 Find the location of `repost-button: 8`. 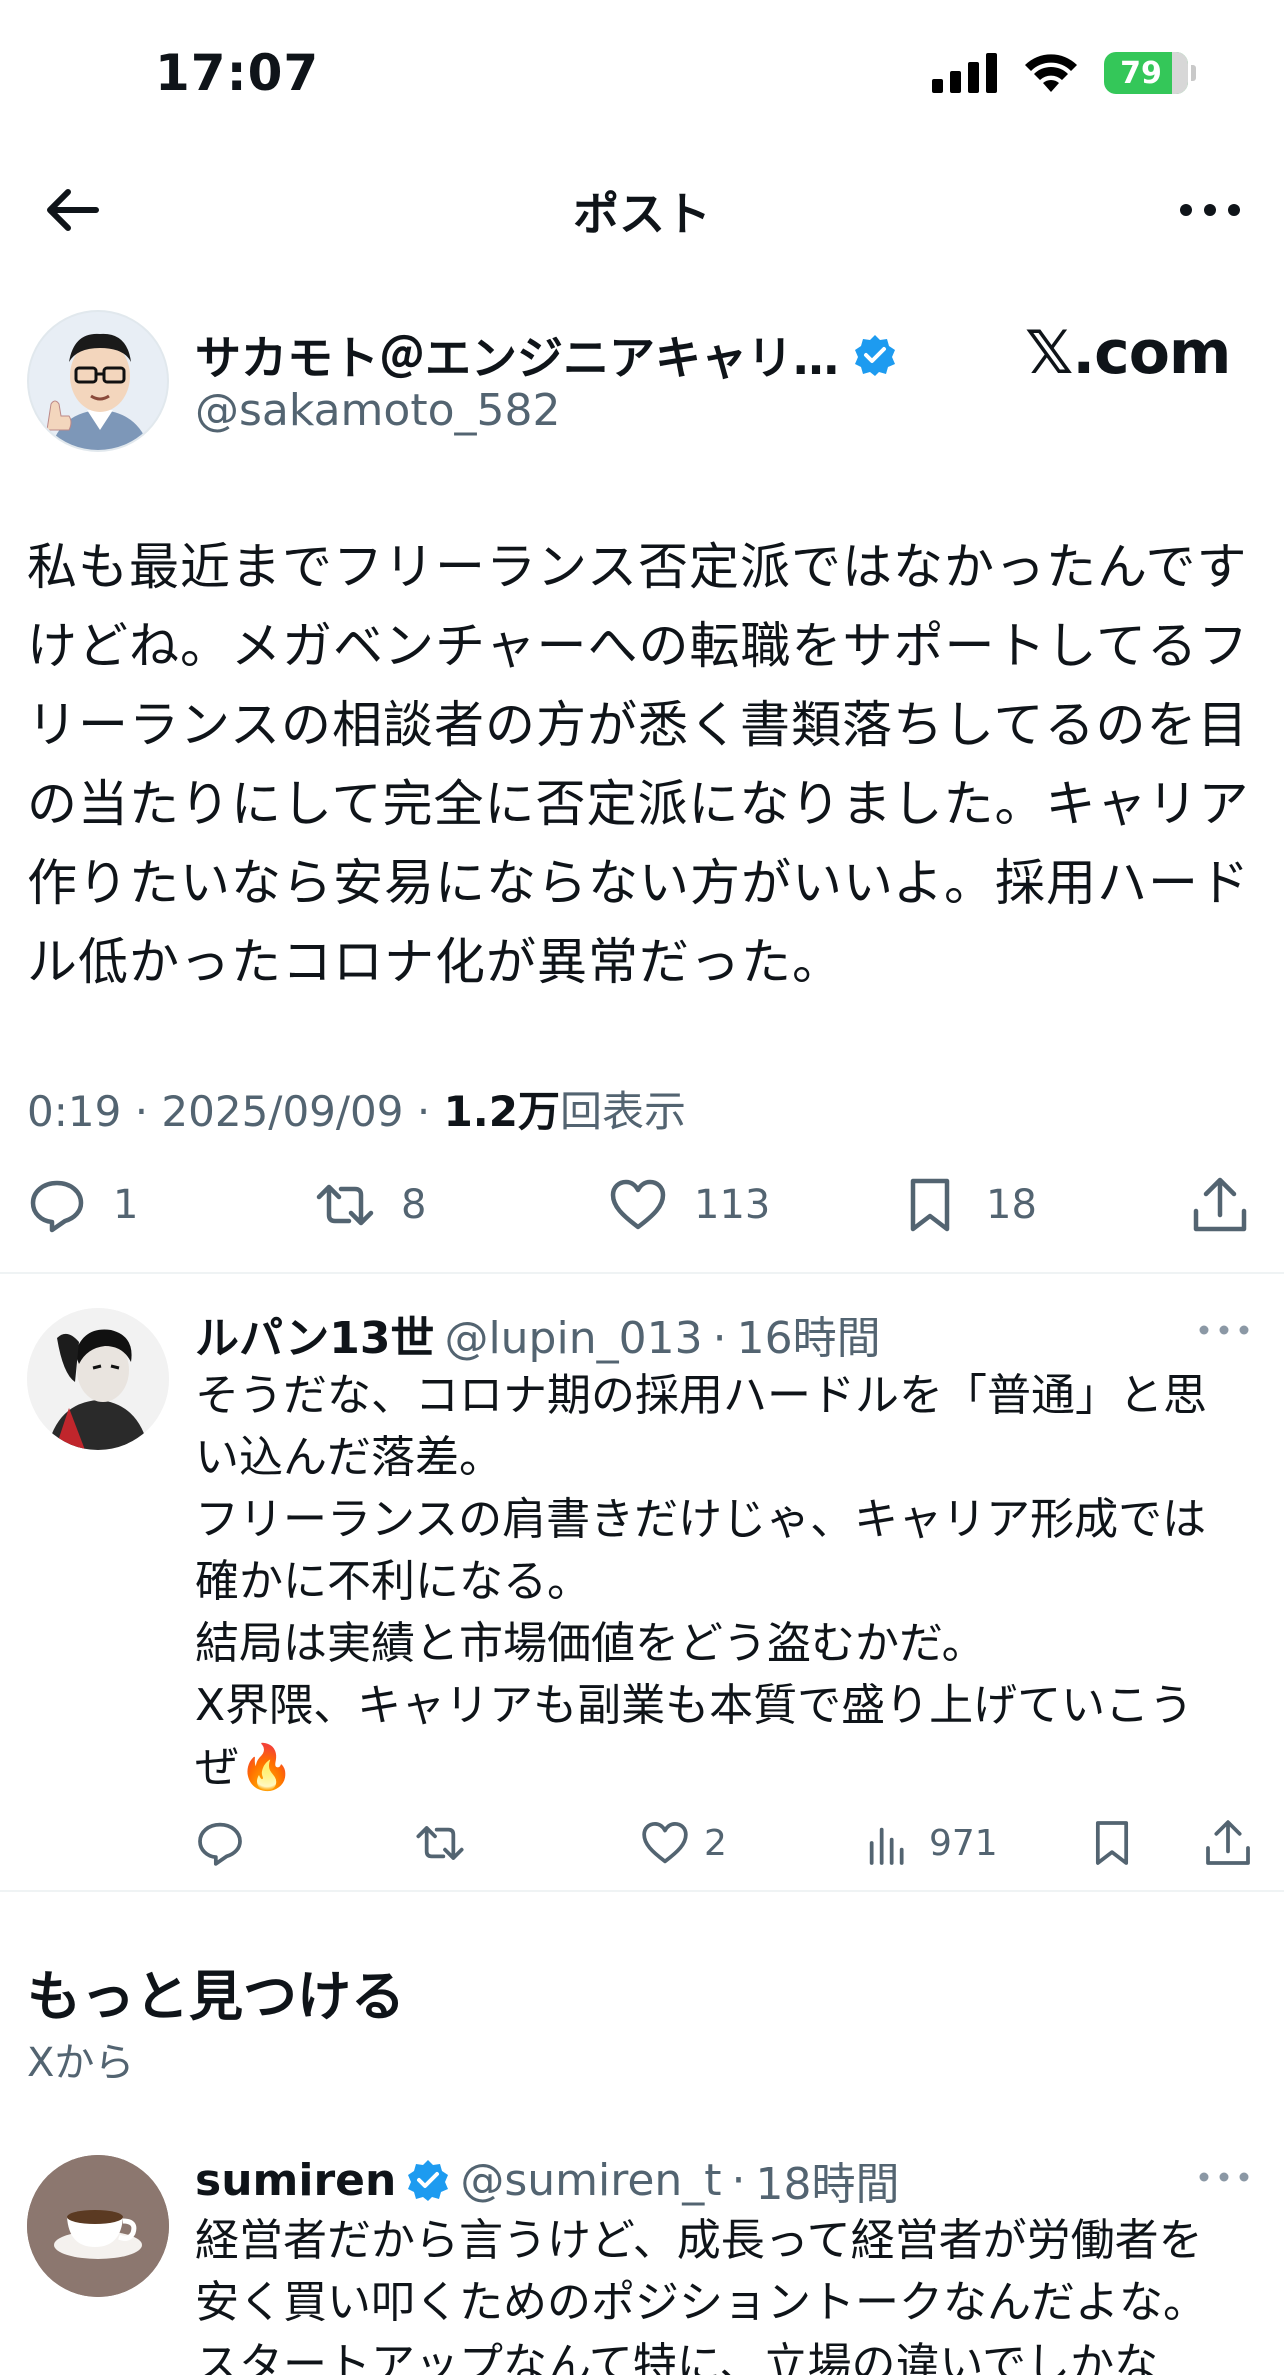

repost-button: 8 is located at coordinates (370, 1205).